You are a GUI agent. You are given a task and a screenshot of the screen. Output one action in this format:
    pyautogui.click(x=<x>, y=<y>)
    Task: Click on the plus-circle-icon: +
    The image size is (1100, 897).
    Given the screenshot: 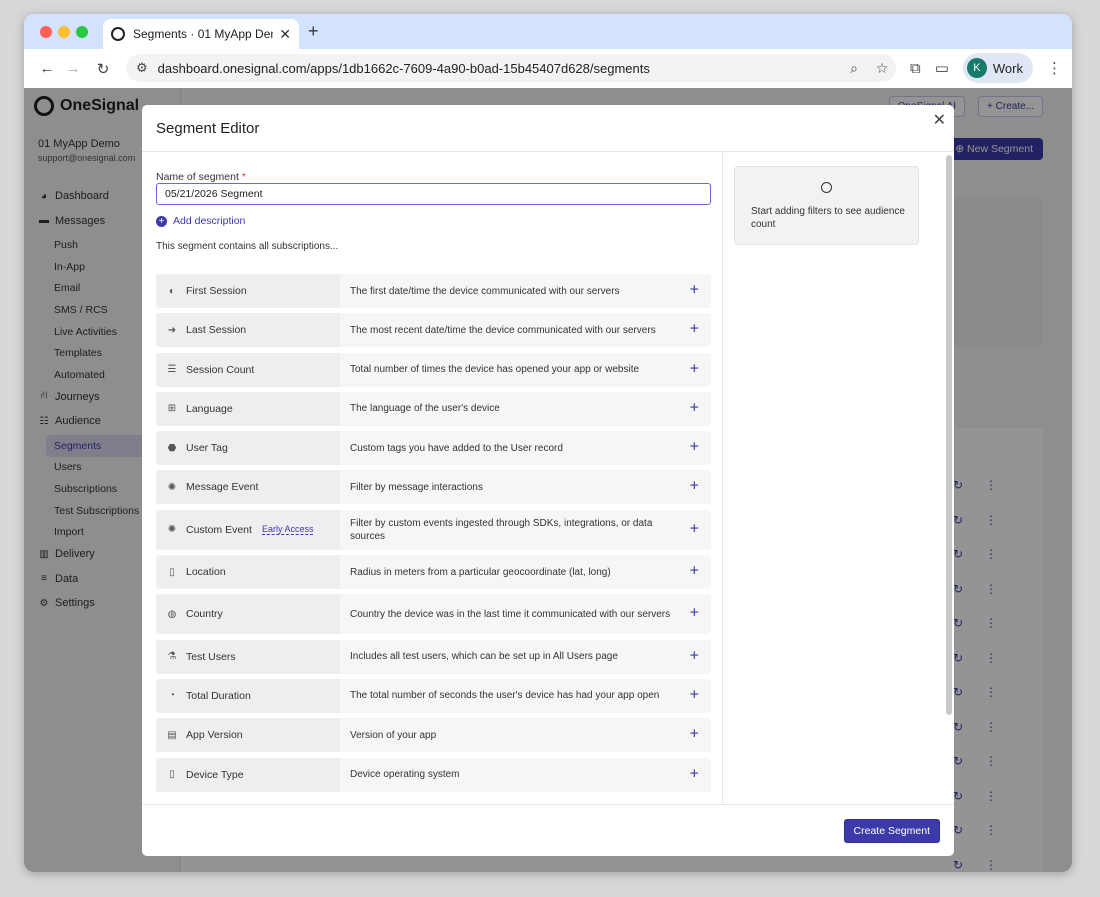 What is the action you would take?
    pyautogui.click(x=161, y=221)
    